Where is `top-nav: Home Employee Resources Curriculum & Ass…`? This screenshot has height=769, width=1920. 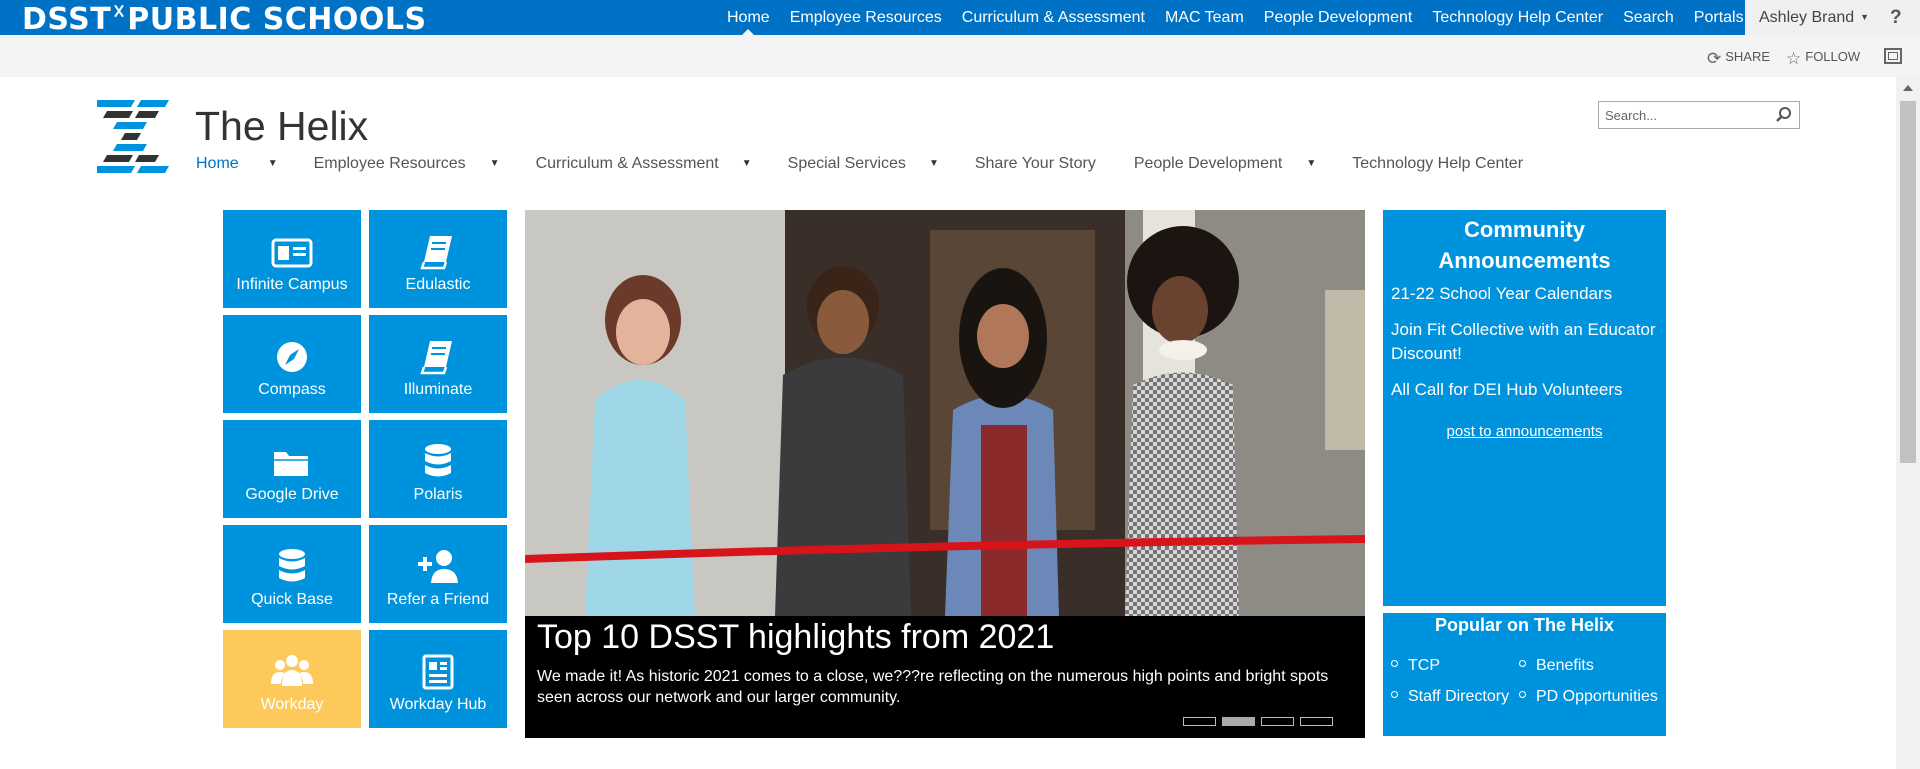 top-nav: Home Employee Resources Curriculum & Ass… is located at coordinates (1243, 17).